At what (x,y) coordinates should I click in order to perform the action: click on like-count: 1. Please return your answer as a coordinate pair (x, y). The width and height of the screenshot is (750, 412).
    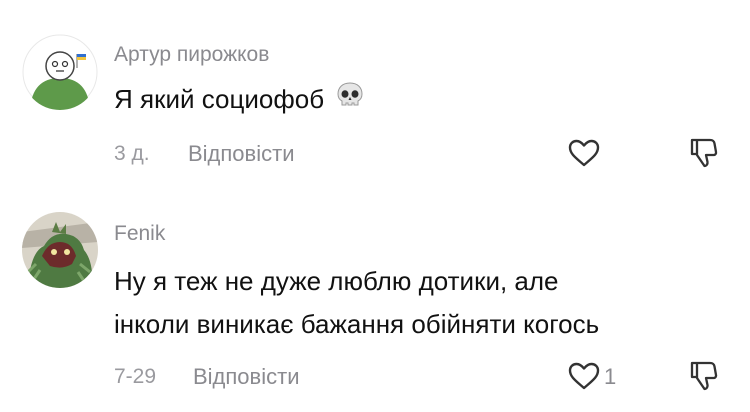
    Looking at the image, I should click on (610, 376).